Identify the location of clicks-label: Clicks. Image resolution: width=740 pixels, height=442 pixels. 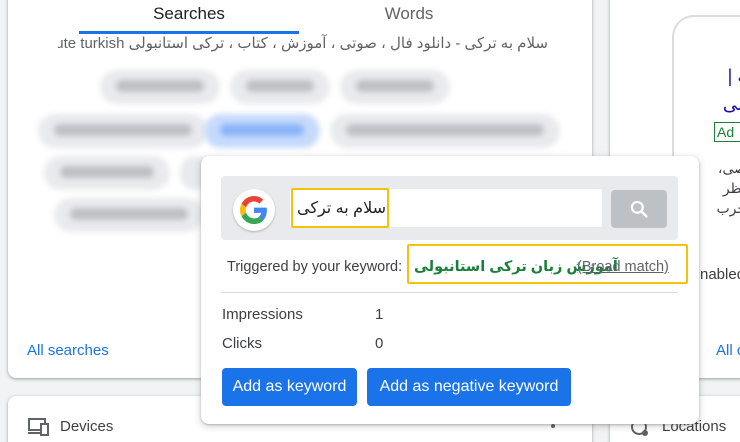
(242, 343).